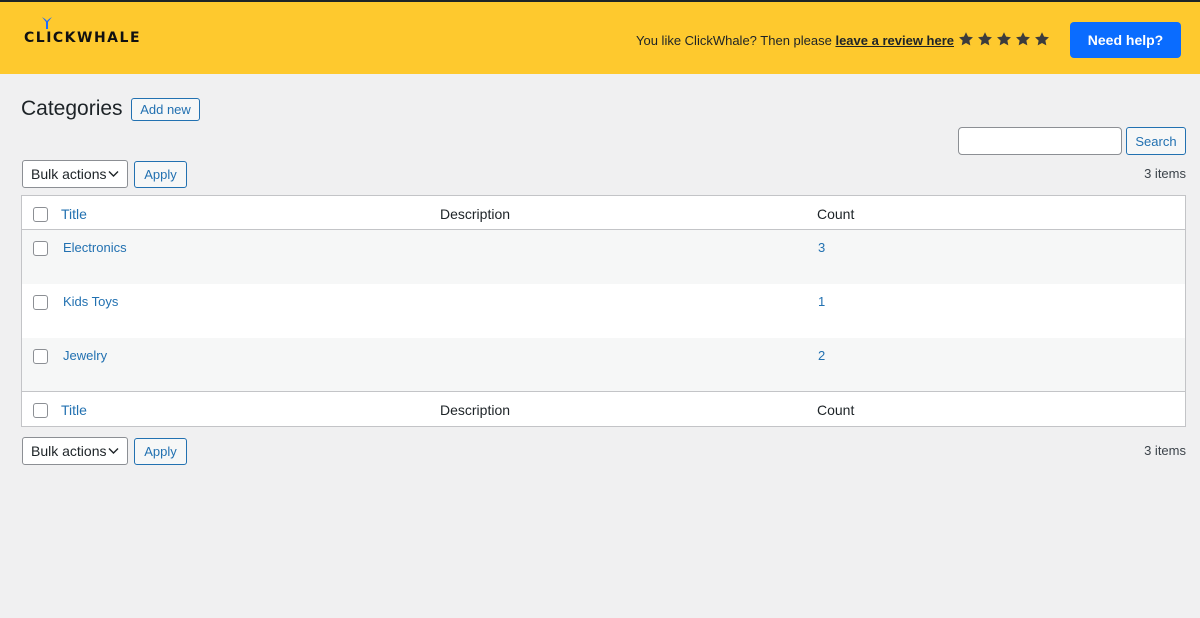 The height and width of the screenshot is (618, 1200). I want to click on page-title: Categories, so click(72, 108).